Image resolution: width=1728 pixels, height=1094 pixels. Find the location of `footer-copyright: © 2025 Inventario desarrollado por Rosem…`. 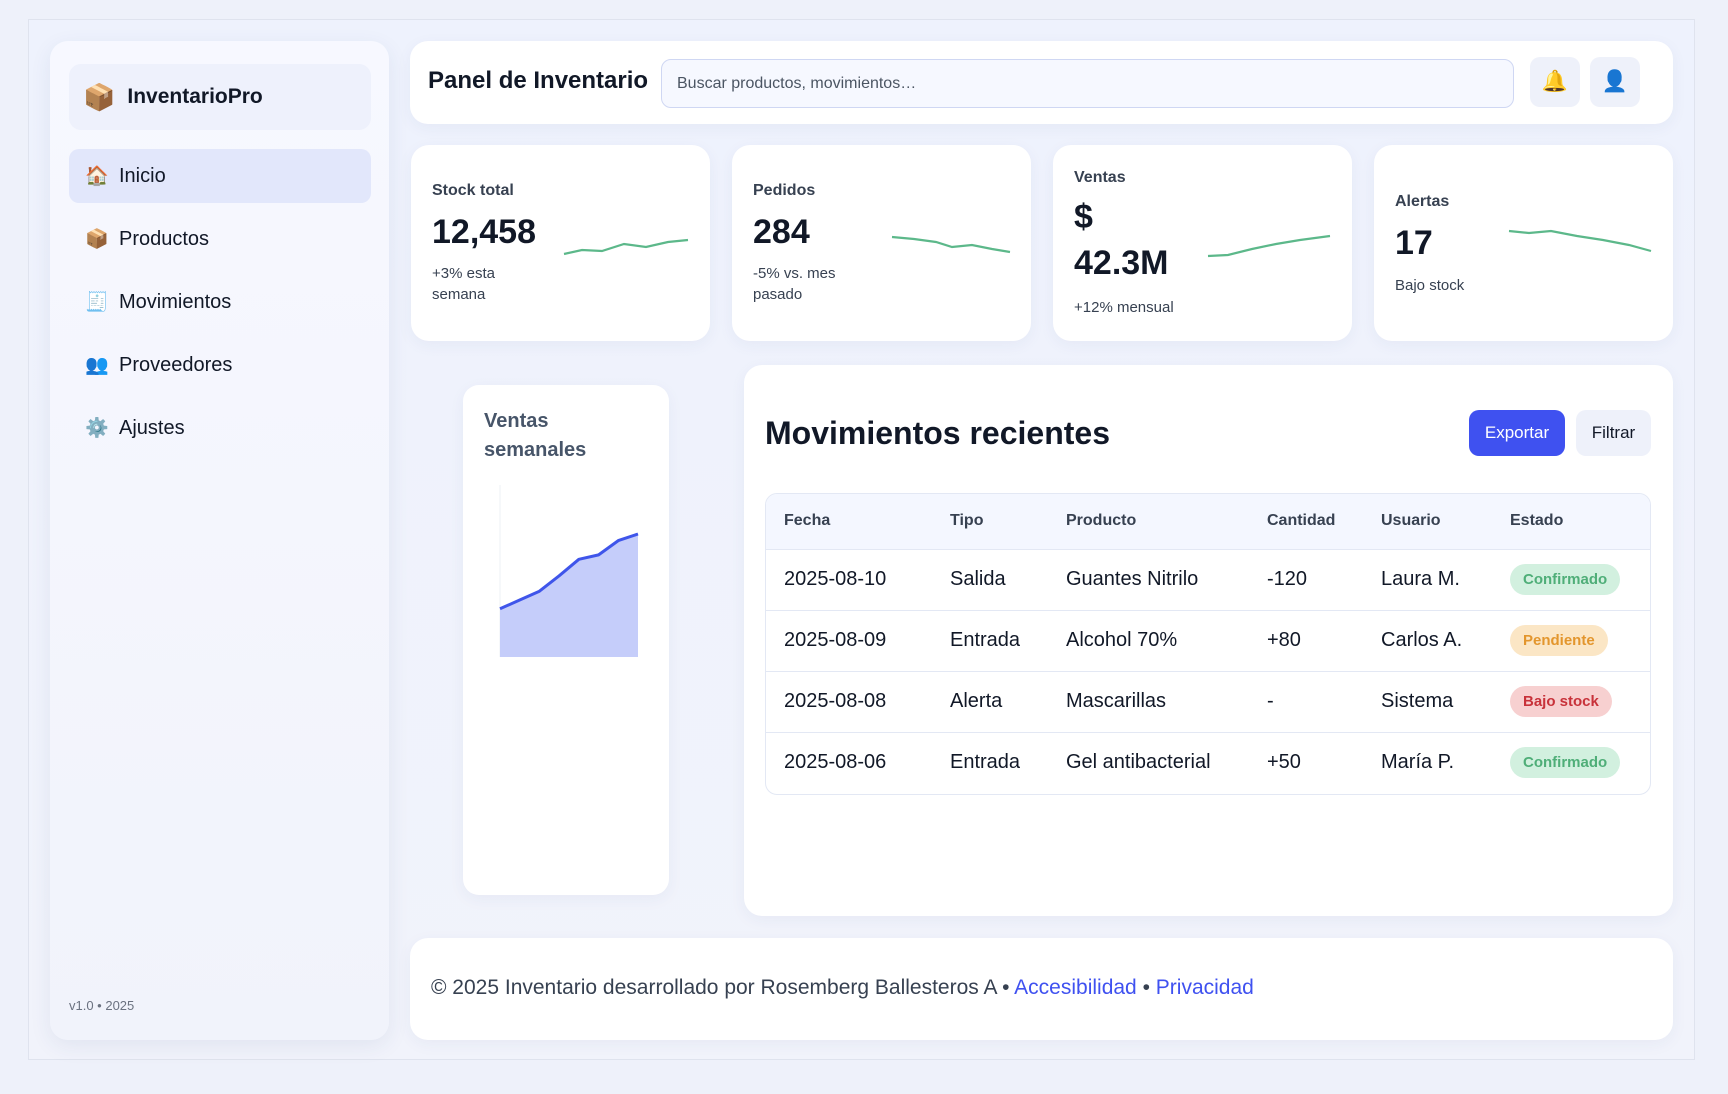

footer-copyright: © 2025 Inventario desarrollado por Rosem… is located at coordinates (720, 987).